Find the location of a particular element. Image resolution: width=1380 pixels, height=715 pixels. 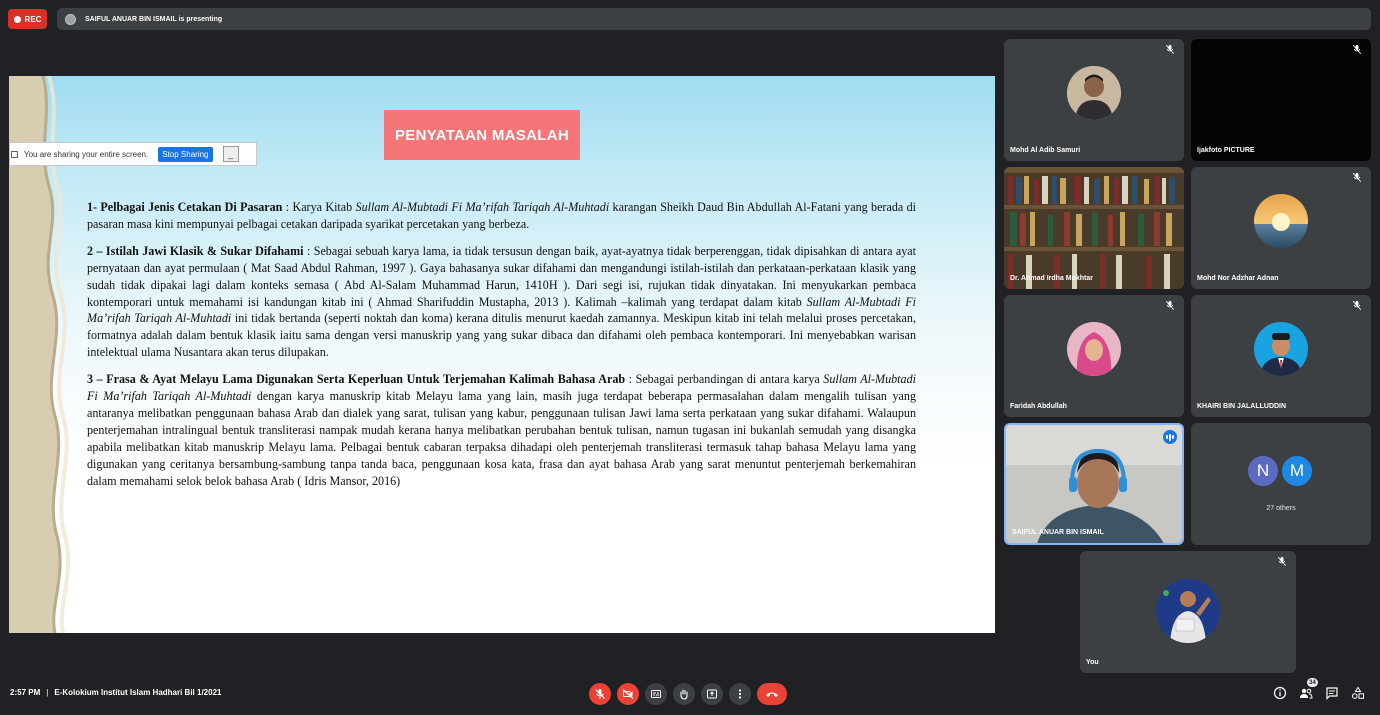

participant-name: KHAIRI BIN JALALLUDDIN is located at coordinates (1242, 406).